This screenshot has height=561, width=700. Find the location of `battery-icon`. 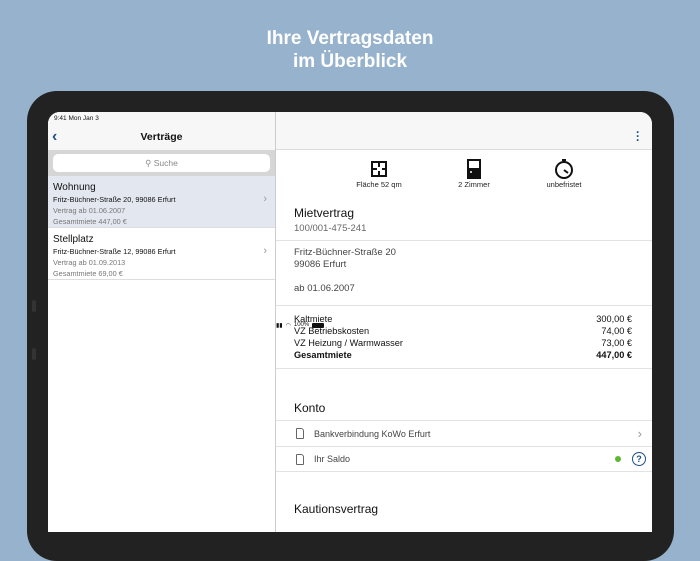

battery-icon is located at coordinates (318, 325).